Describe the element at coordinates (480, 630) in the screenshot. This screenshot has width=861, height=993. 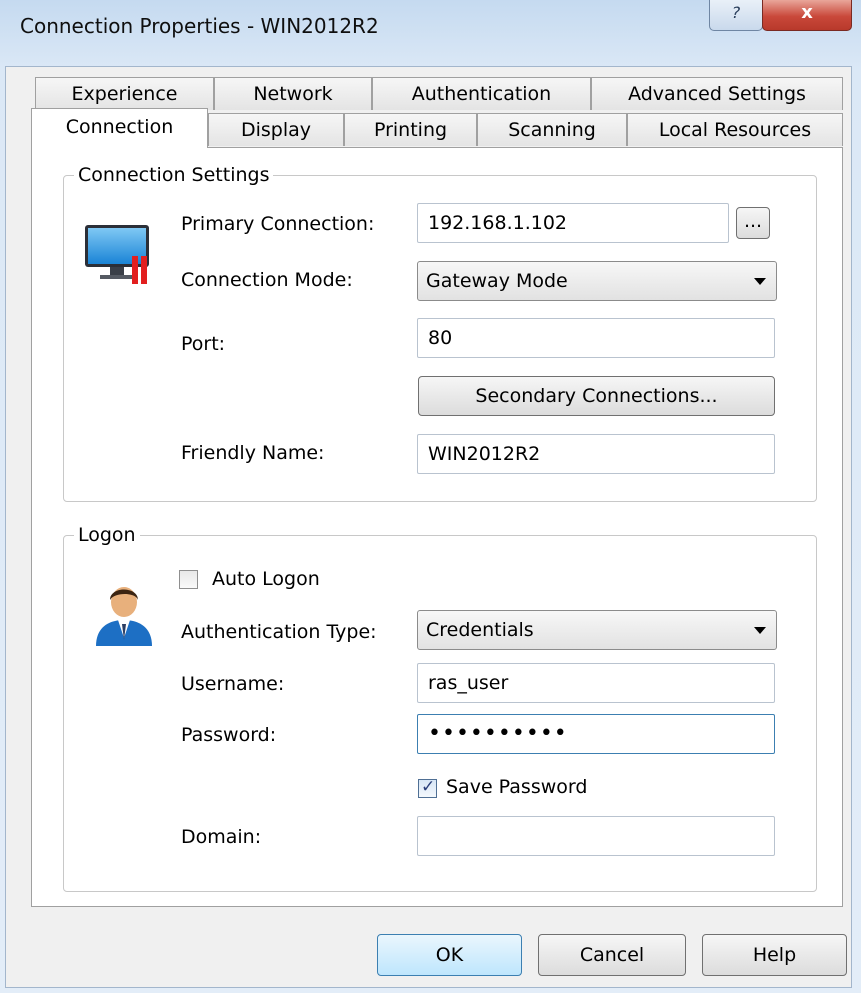
I see `authentication-type-value: Credentials` at that location.